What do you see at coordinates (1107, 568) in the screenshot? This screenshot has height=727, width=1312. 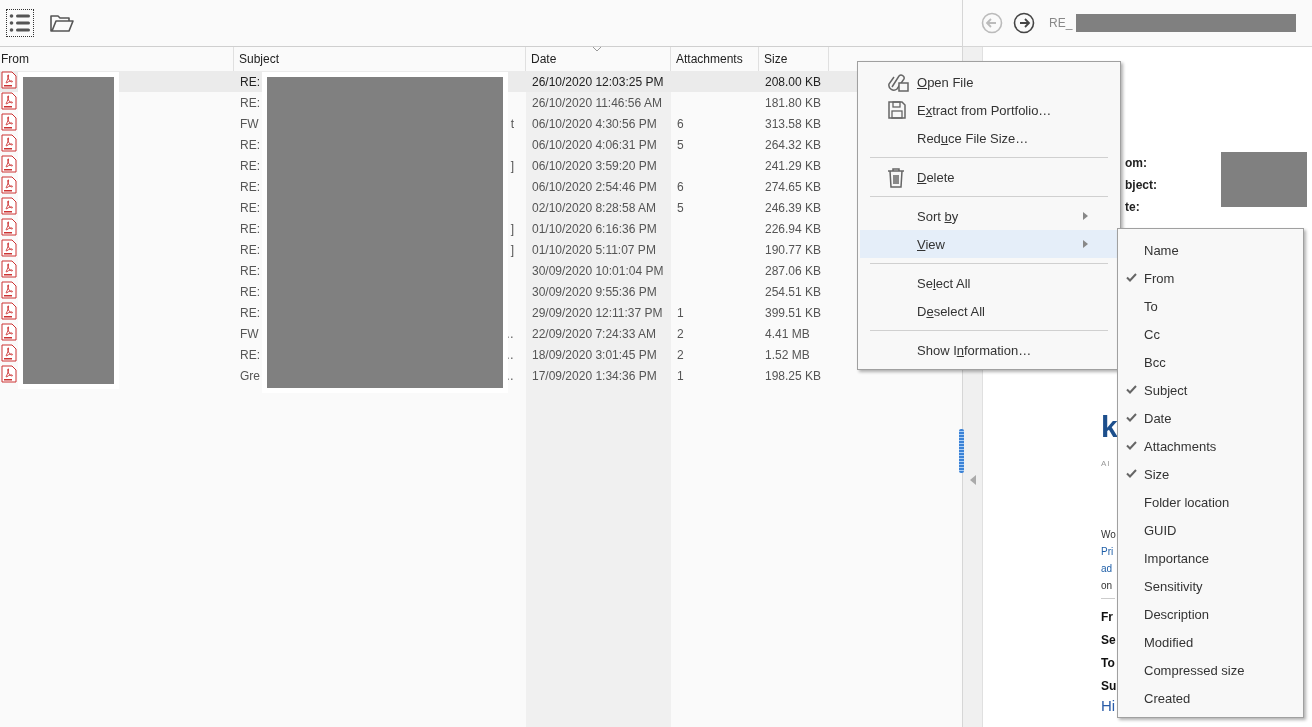 I see `notice-text: ad` at bounding box center [1107, 568].